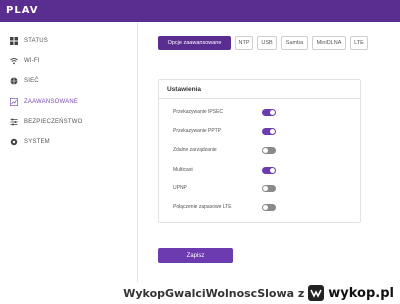  What do you see at coordinates (269, 150) in the screenshot?
I see `remote-management-toggle` at bounding box center [269, 150].